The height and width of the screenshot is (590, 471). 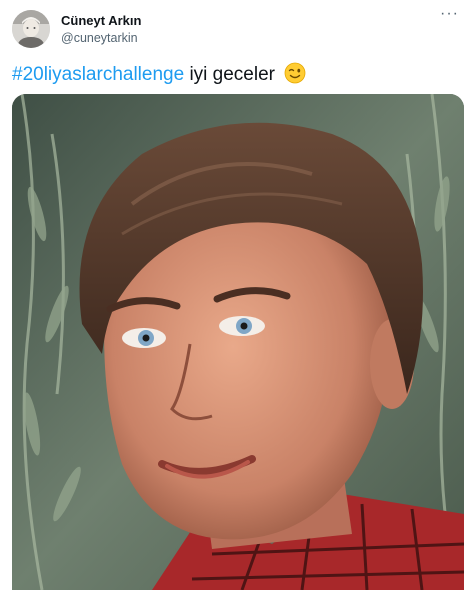 What do you see at coordinates (232, 74) in the screenshot?
I see `tweet-body-text: iyi geceler` at bounding box center [232, 74].